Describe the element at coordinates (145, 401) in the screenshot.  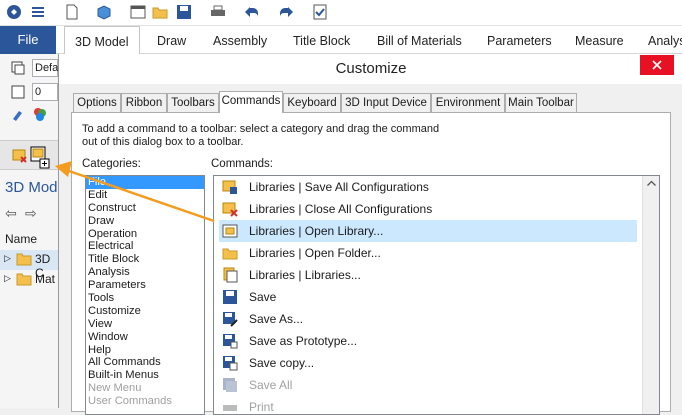
I see `category-item: User Commands` at that location.